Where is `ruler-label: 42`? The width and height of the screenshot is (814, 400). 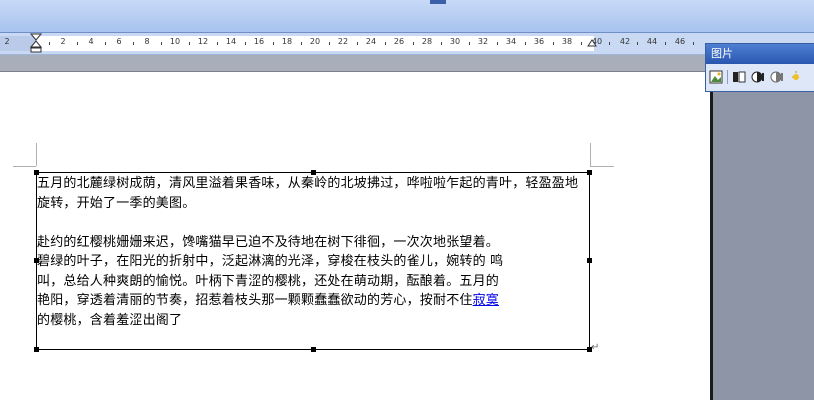
ruler-label: 42 is located at coordinates (625, 41).